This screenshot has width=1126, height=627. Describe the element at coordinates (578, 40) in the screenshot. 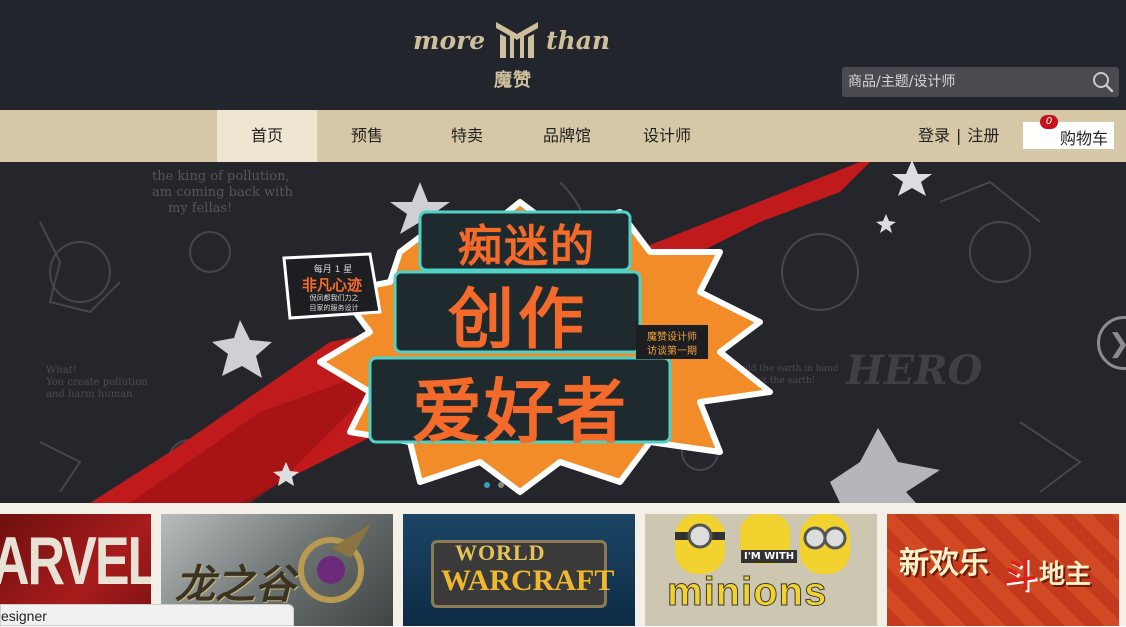

I see `logo-word-than: than` at that location.